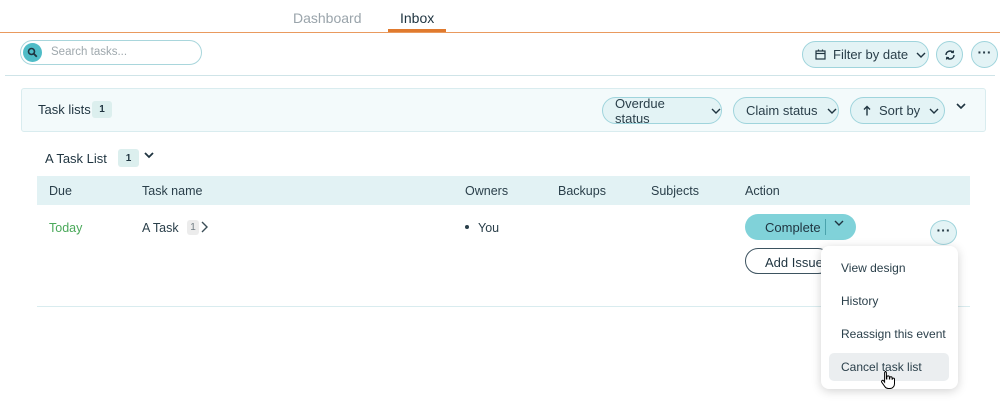 Image resolution: width=1000 pixels, height=403 pixels. Describe the element at coordinates (675, 191) in the screenshot. I see `column-header-subjects: Subjects` at that location.